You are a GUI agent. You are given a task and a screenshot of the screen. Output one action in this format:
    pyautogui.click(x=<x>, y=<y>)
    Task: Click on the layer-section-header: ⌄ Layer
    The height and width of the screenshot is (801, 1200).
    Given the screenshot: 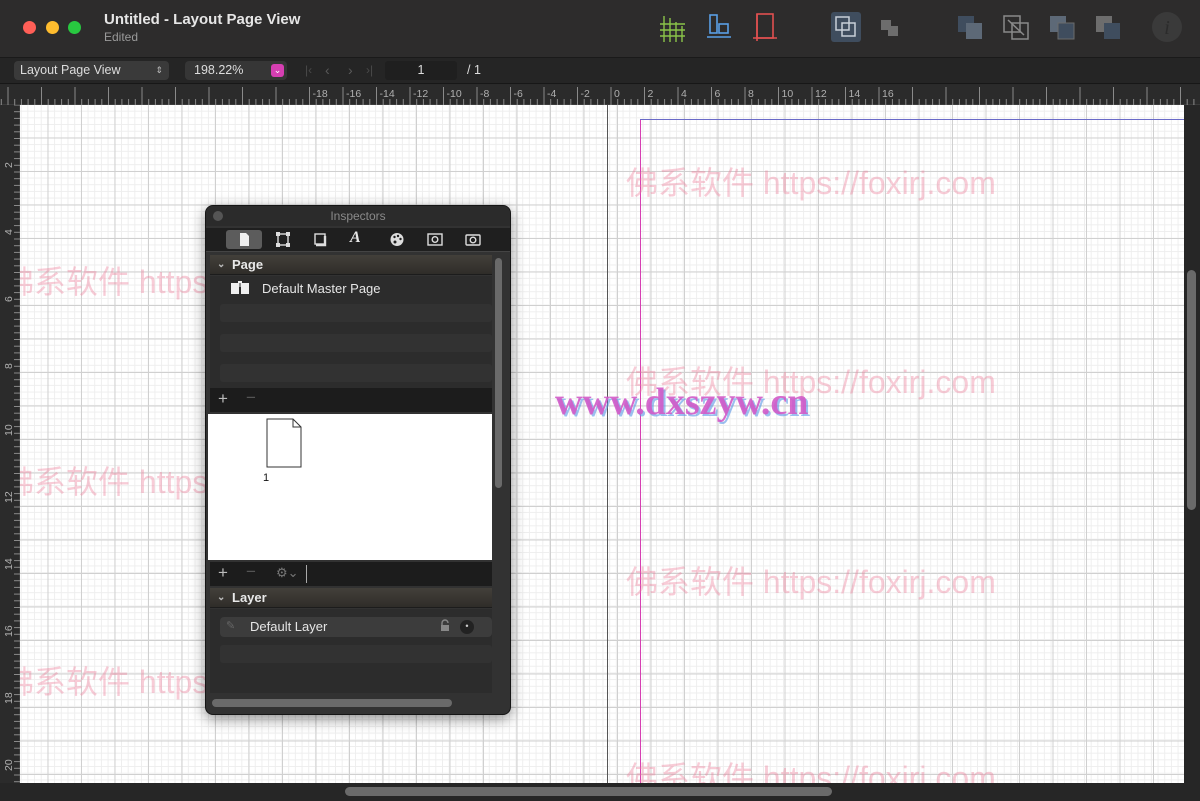 What is the action you would take?
    pyautogui.click(x=351, y=598)
    